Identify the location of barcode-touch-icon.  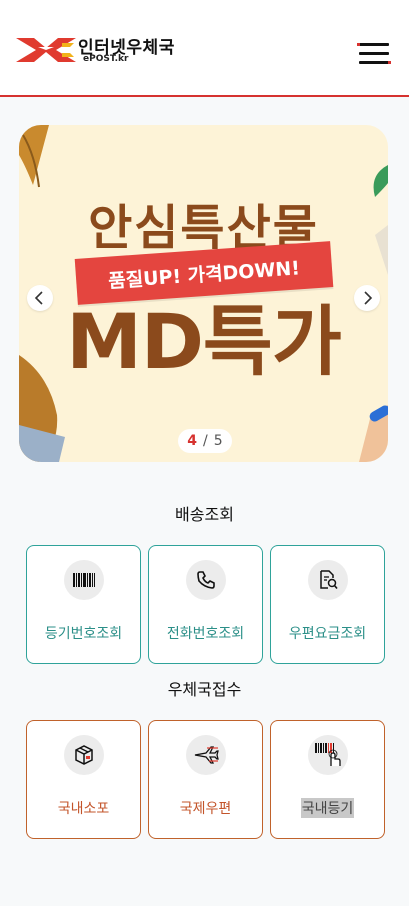
(327, 755).